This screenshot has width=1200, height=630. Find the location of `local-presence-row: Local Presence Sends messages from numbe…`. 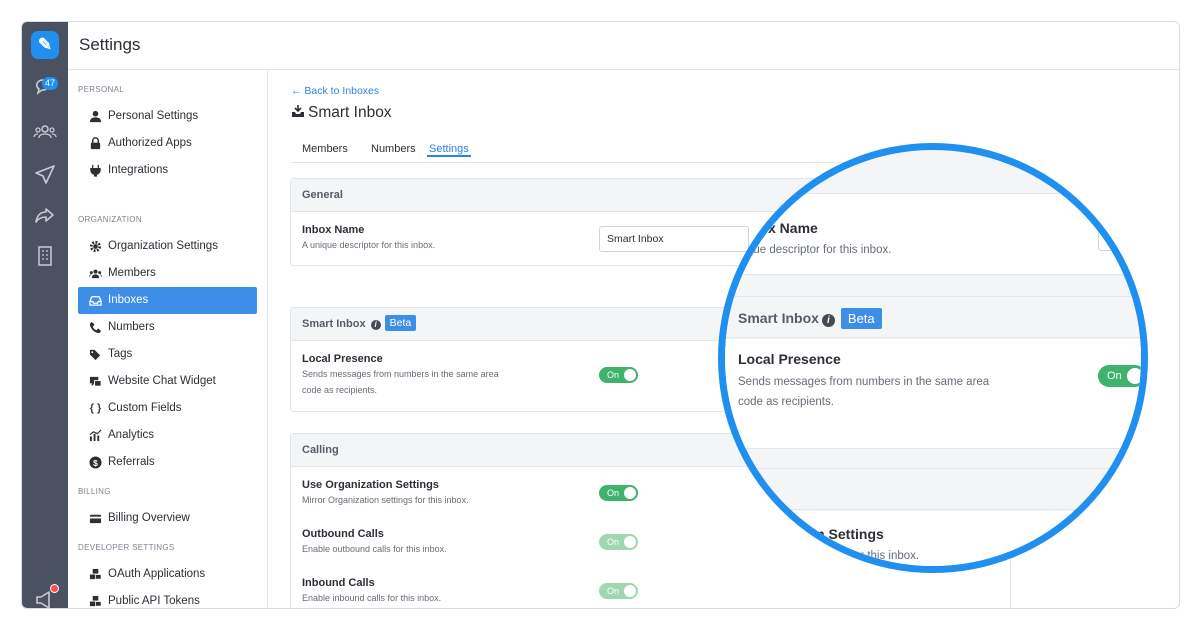

local-presence-row: Local Presence Sends messages from numbe… is located at coordinates (400, 375).